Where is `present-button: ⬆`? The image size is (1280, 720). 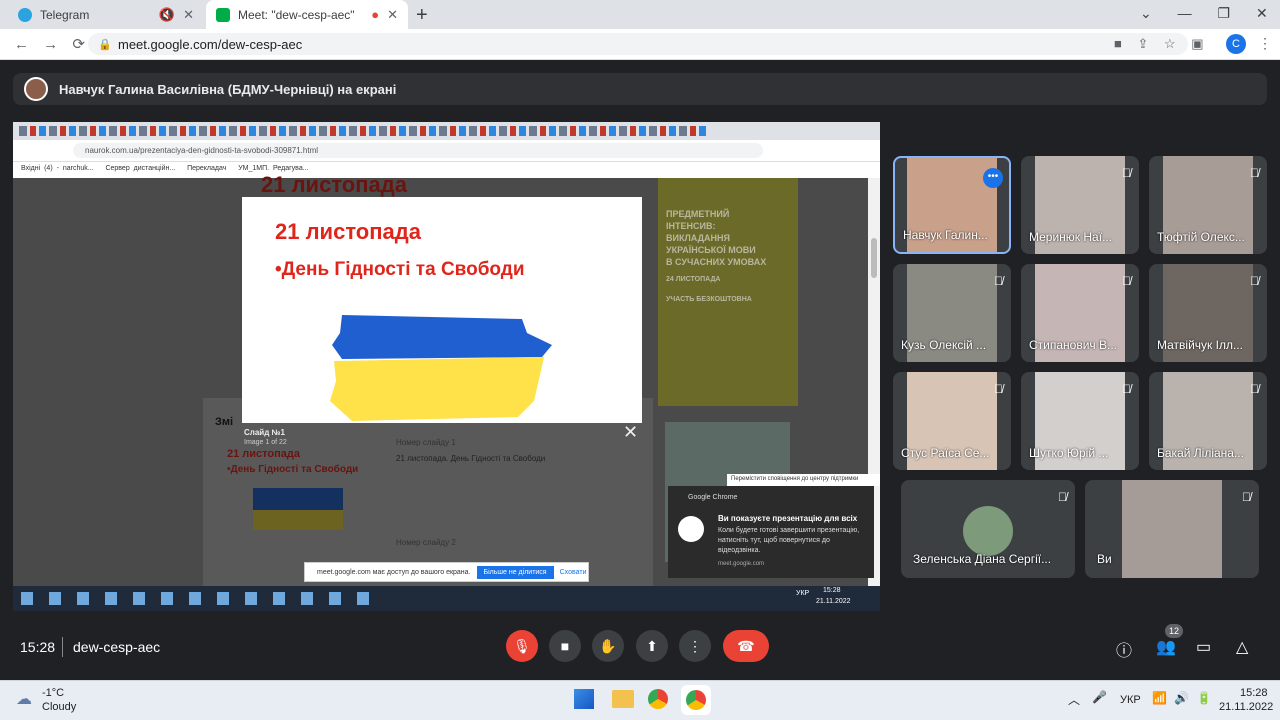
present-button: ⬆ is located at coordinates (652, 646).